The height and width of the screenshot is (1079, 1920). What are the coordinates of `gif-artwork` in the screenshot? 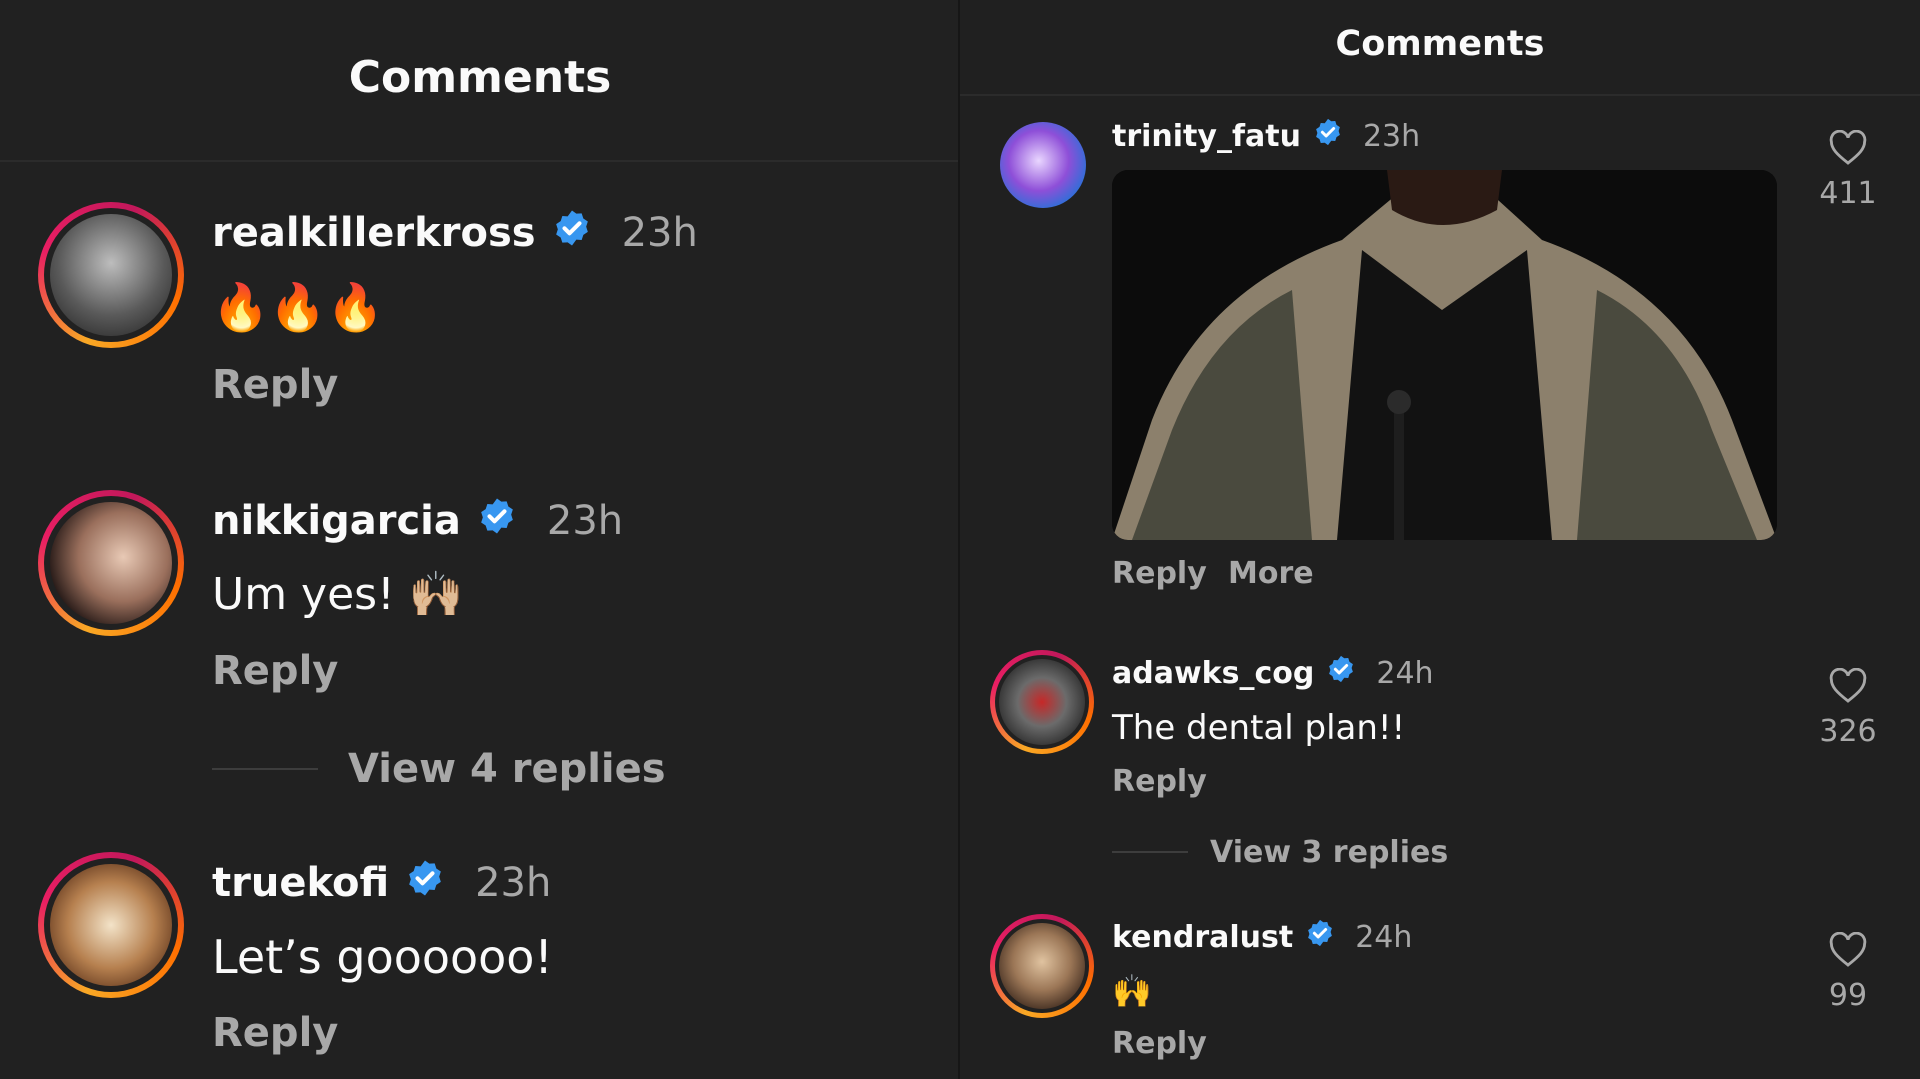 It's located at (1444, 355).